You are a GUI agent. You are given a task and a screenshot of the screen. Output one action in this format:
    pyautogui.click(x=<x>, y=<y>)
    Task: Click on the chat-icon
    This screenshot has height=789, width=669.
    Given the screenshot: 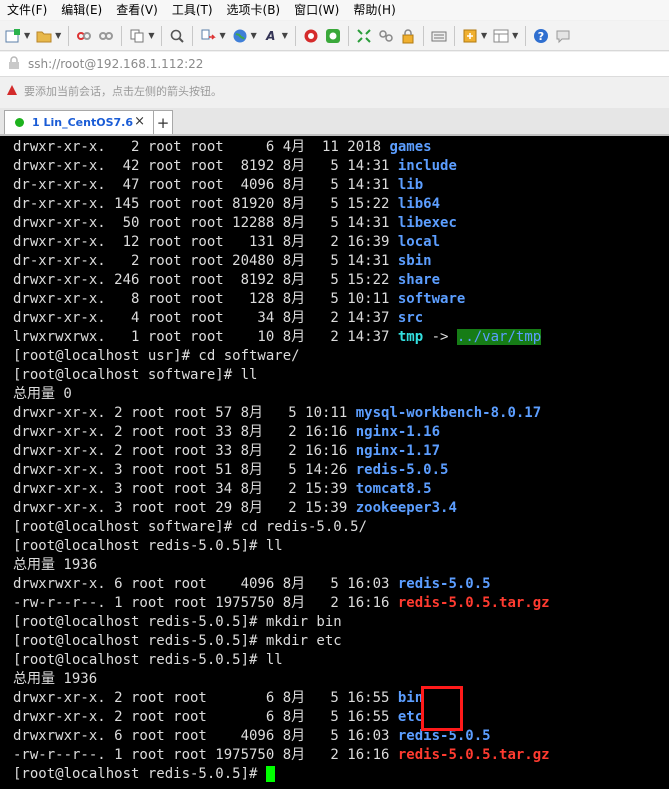 What is the action you would take?
    pyautogui.click(x=563, y=36)
    